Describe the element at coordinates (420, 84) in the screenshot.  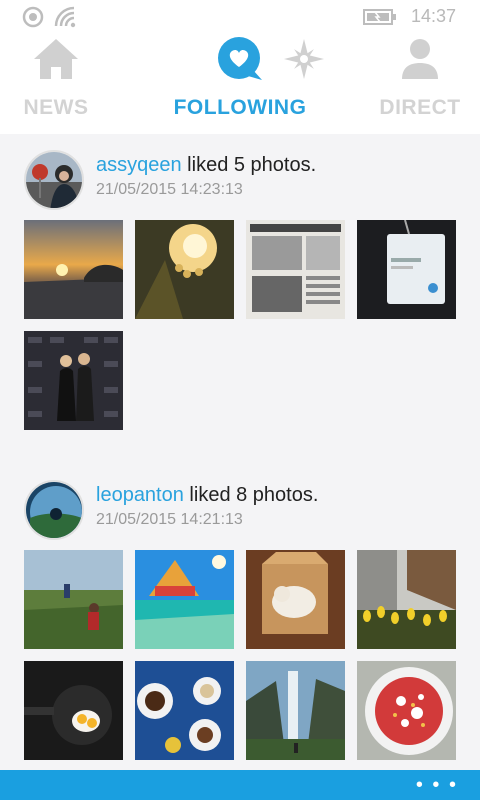
I see `tab-direct: DIRECT` at that location.